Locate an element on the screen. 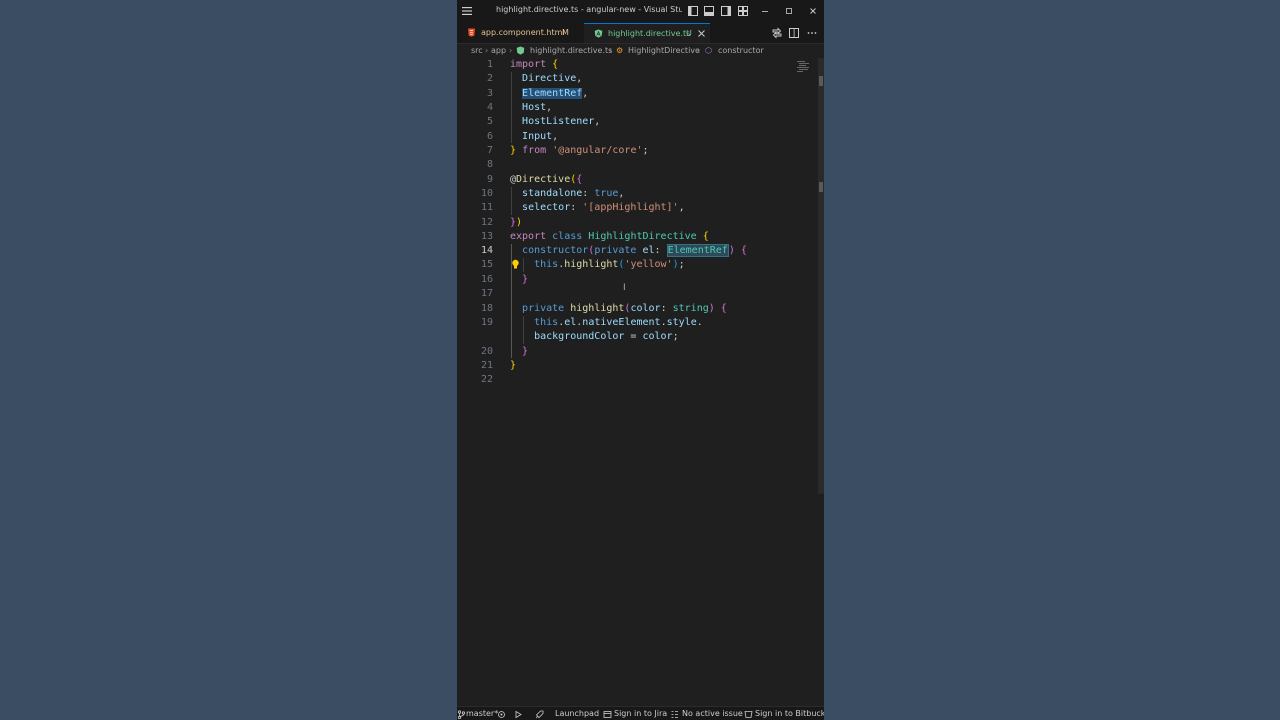 The width and height of the screenshot is (1280, 720). active-issue-label: No active issue is located at coordinates (712, 713).